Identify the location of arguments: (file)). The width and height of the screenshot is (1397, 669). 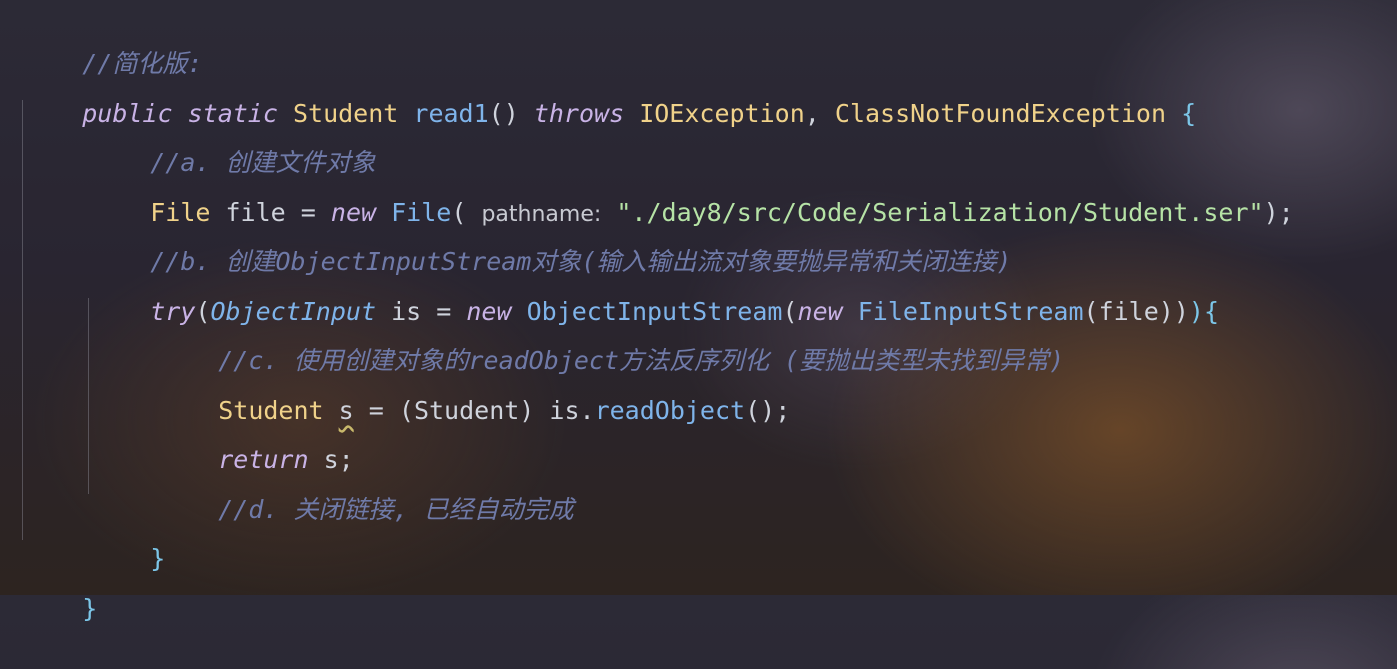
(1136, 311).